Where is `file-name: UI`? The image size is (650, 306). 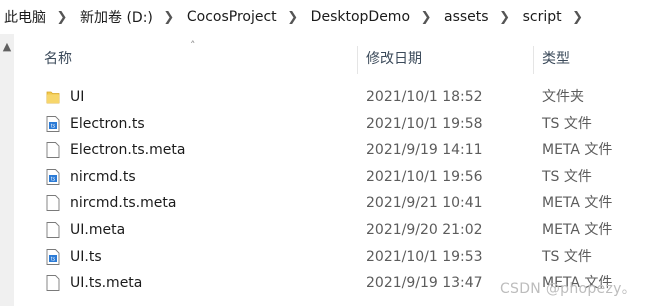
file-name: UI is located at coordinates (77, 97).